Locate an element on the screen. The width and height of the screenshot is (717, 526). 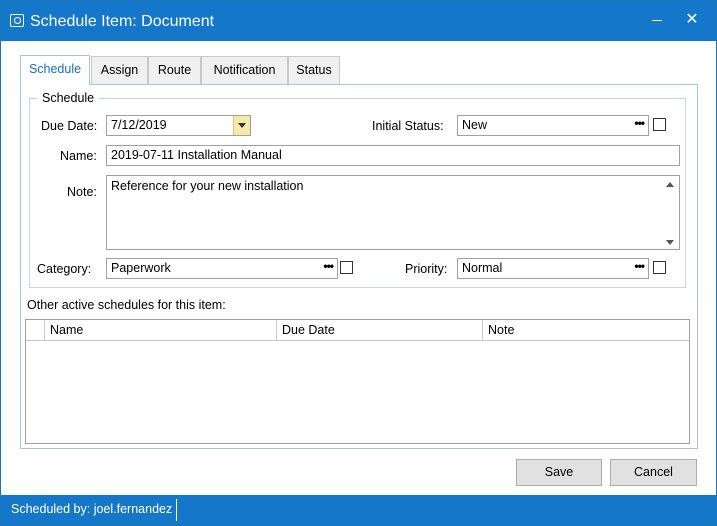
category-field: Paperwork ••• is located at coordinates (222, 268).